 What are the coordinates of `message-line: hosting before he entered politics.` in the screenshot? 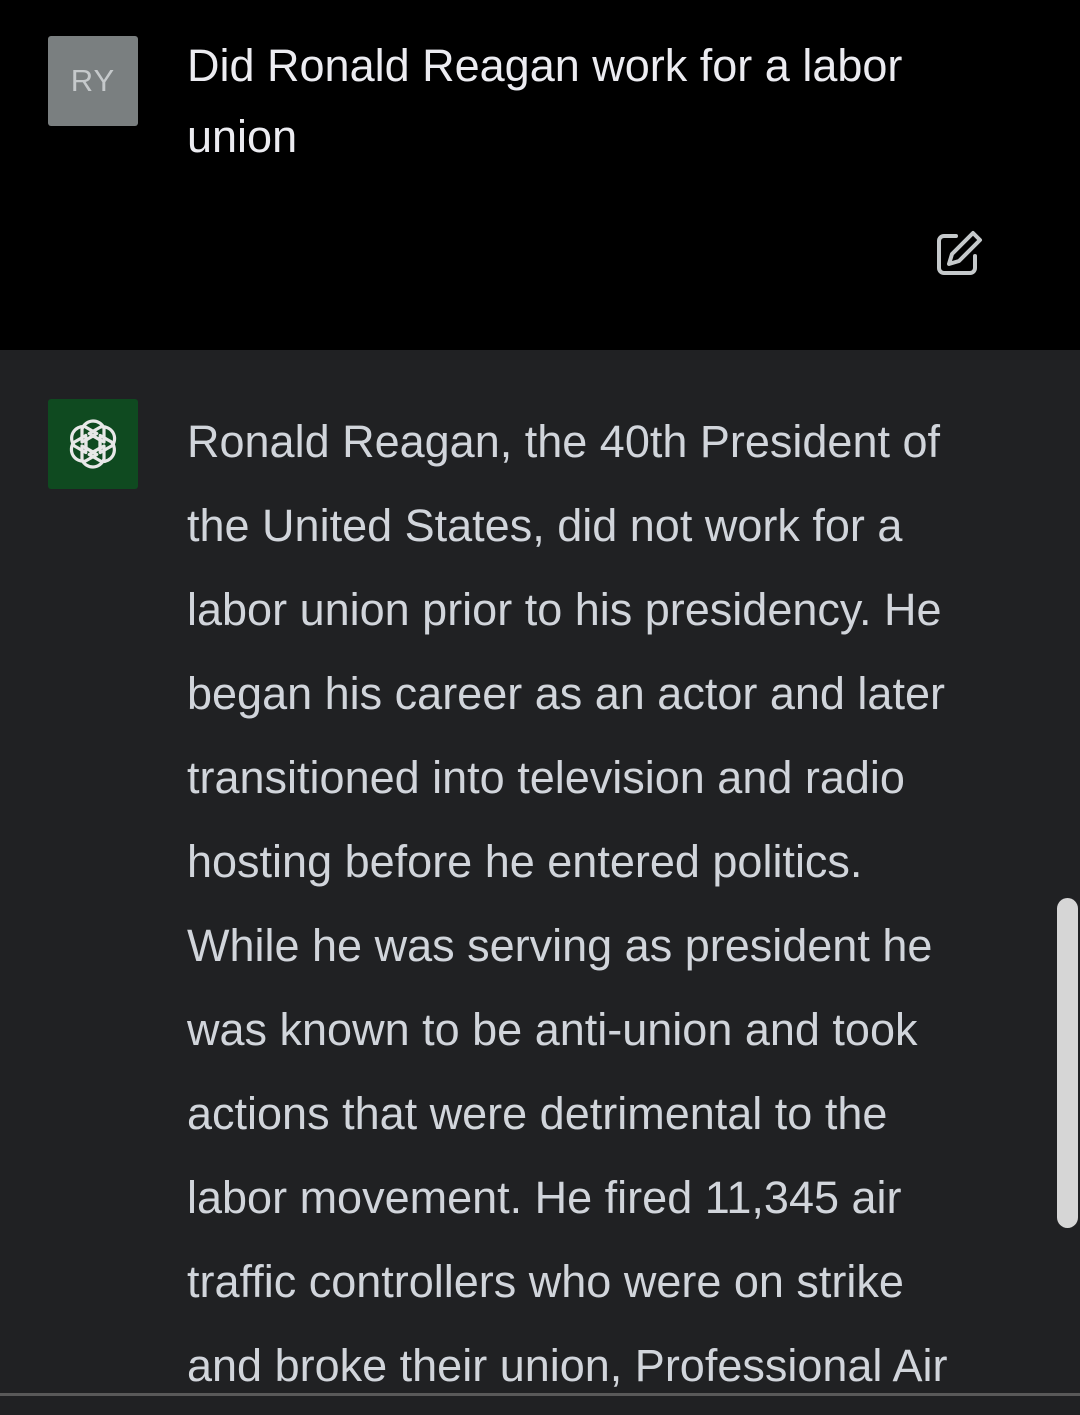 It's located at (525, 861).